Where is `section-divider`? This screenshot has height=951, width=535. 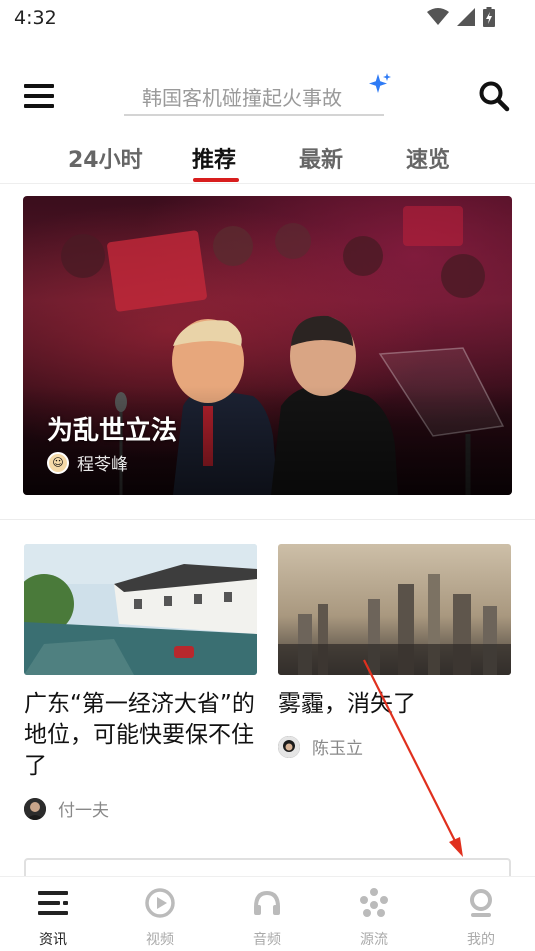
section-divider is located at coordinates (267, 519).